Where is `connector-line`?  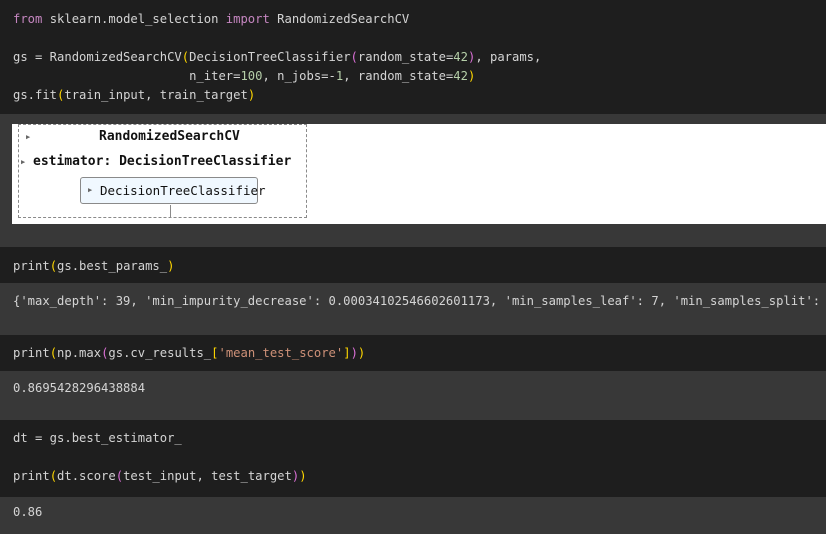
connector-line is located at coordinates (170, 211).